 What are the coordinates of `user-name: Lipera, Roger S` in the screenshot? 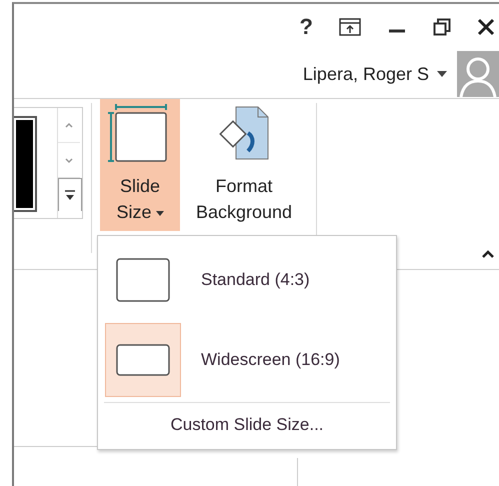 It's located at (365, 74).